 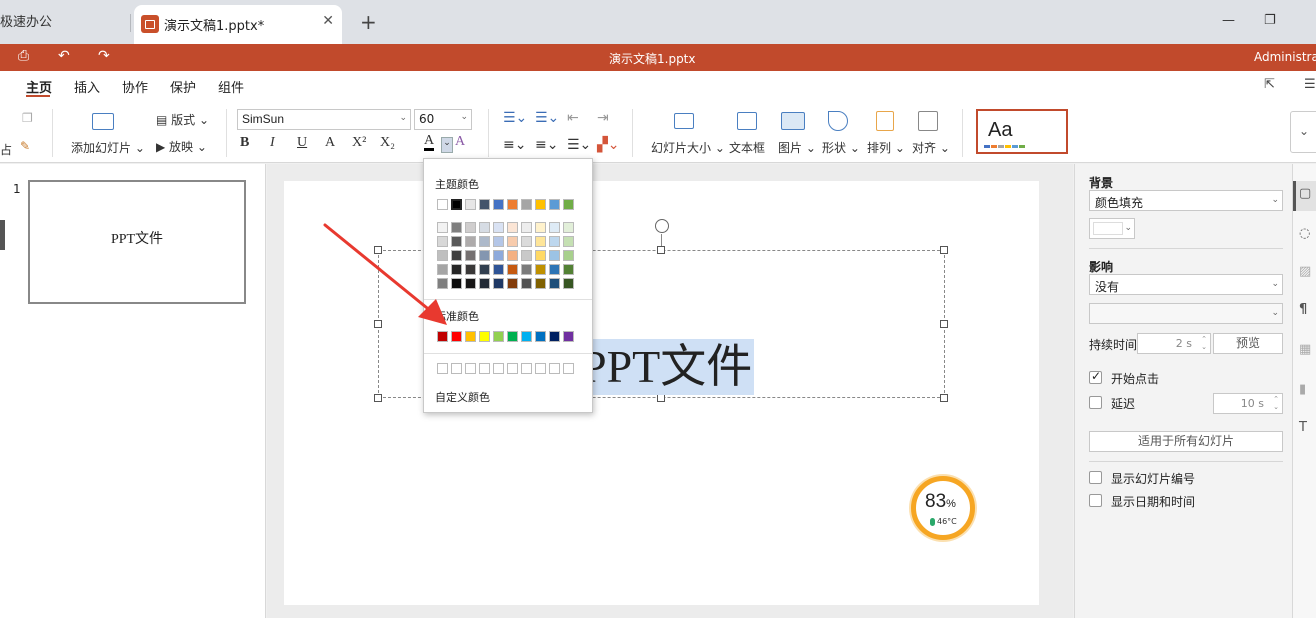 I want to click on print-icon: ⎙, so click(x=23, y=56).